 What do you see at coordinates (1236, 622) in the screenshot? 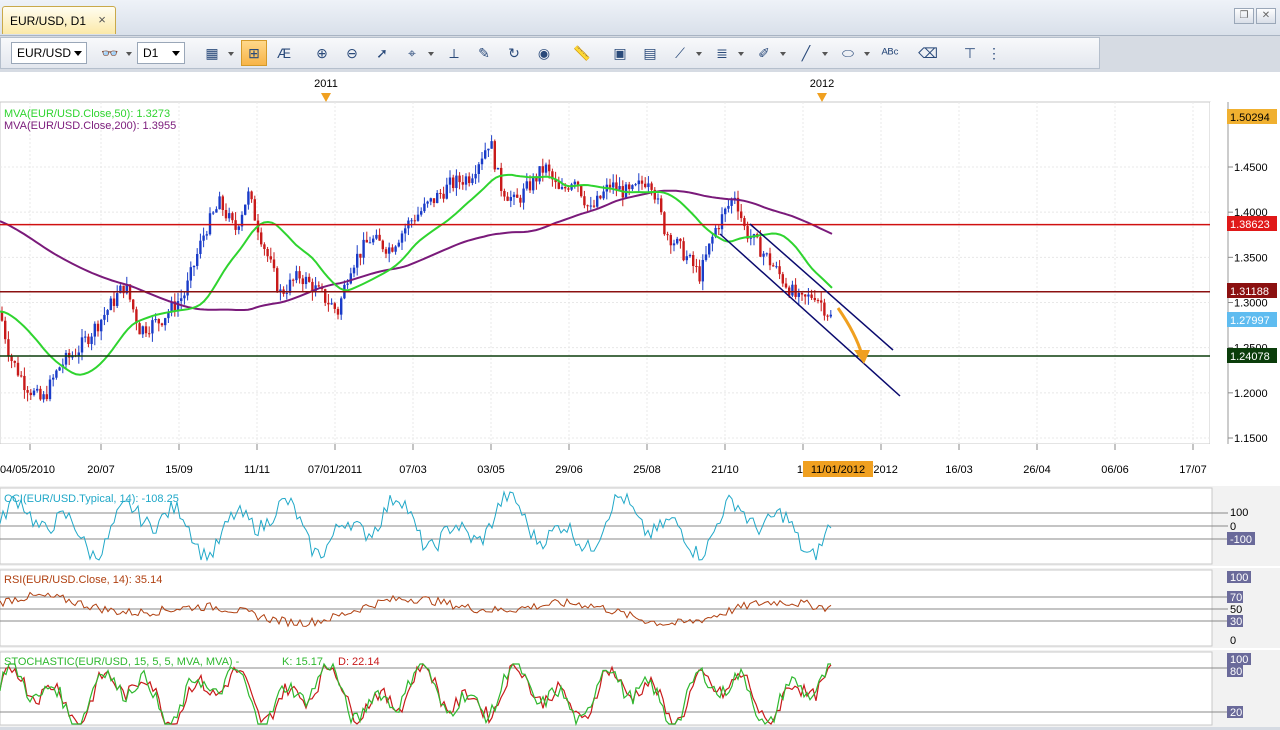
I see `rsi-tick-30: 30` at bounding box center [1236, 622].